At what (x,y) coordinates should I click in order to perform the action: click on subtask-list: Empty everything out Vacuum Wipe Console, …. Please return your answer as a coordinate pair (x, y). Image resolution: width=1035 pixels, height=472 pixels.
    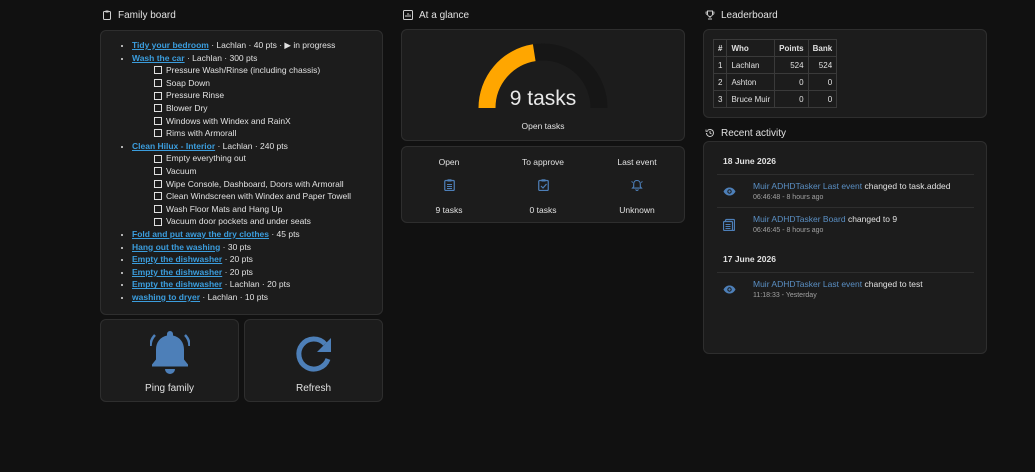
    Looking at the image, I should click on (268, 190).